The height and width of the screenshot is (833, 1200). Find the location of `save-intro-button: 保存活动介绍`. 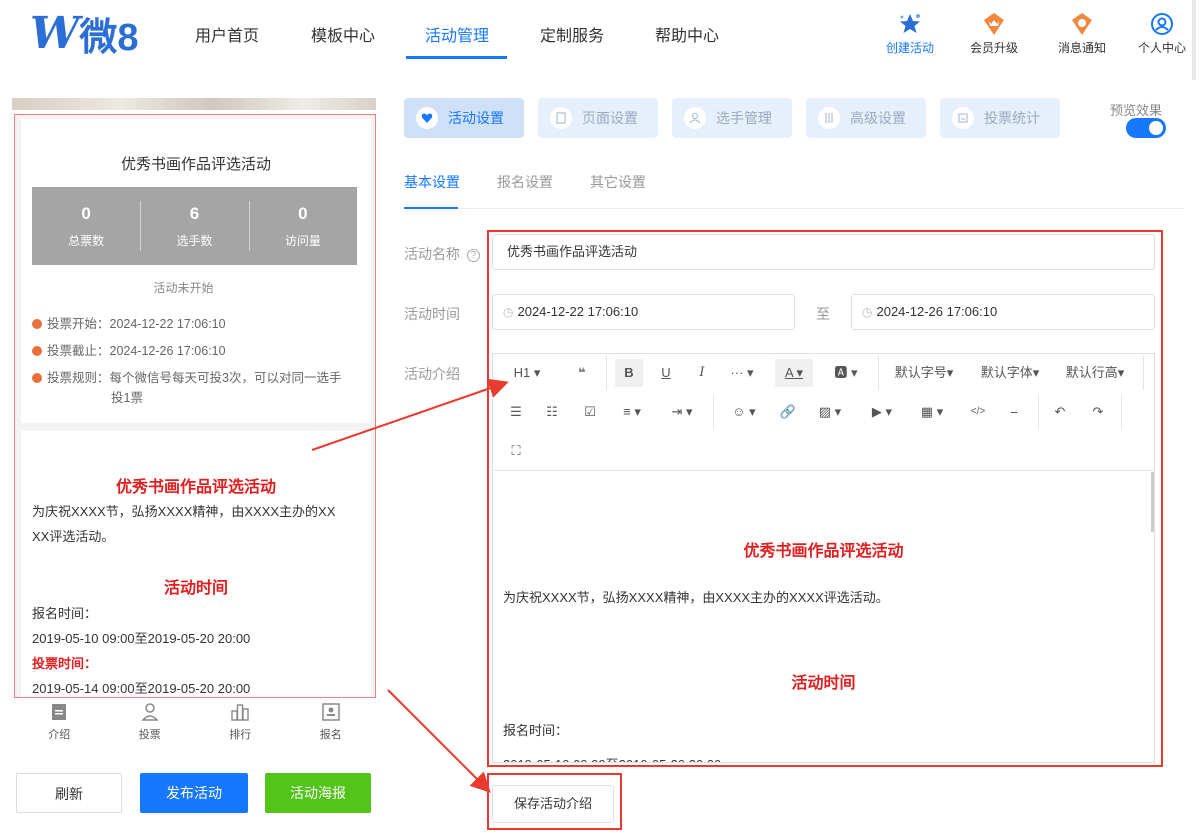

save-intro-button: 保存活动介绍 is located at coordinates (553, 804).